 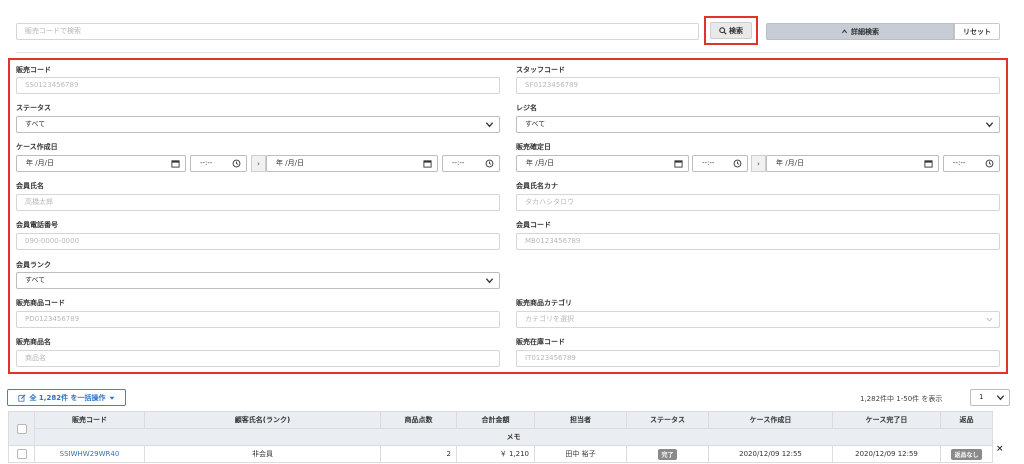 I want to click on col-status: ステータス, so click(x=667, y=420).